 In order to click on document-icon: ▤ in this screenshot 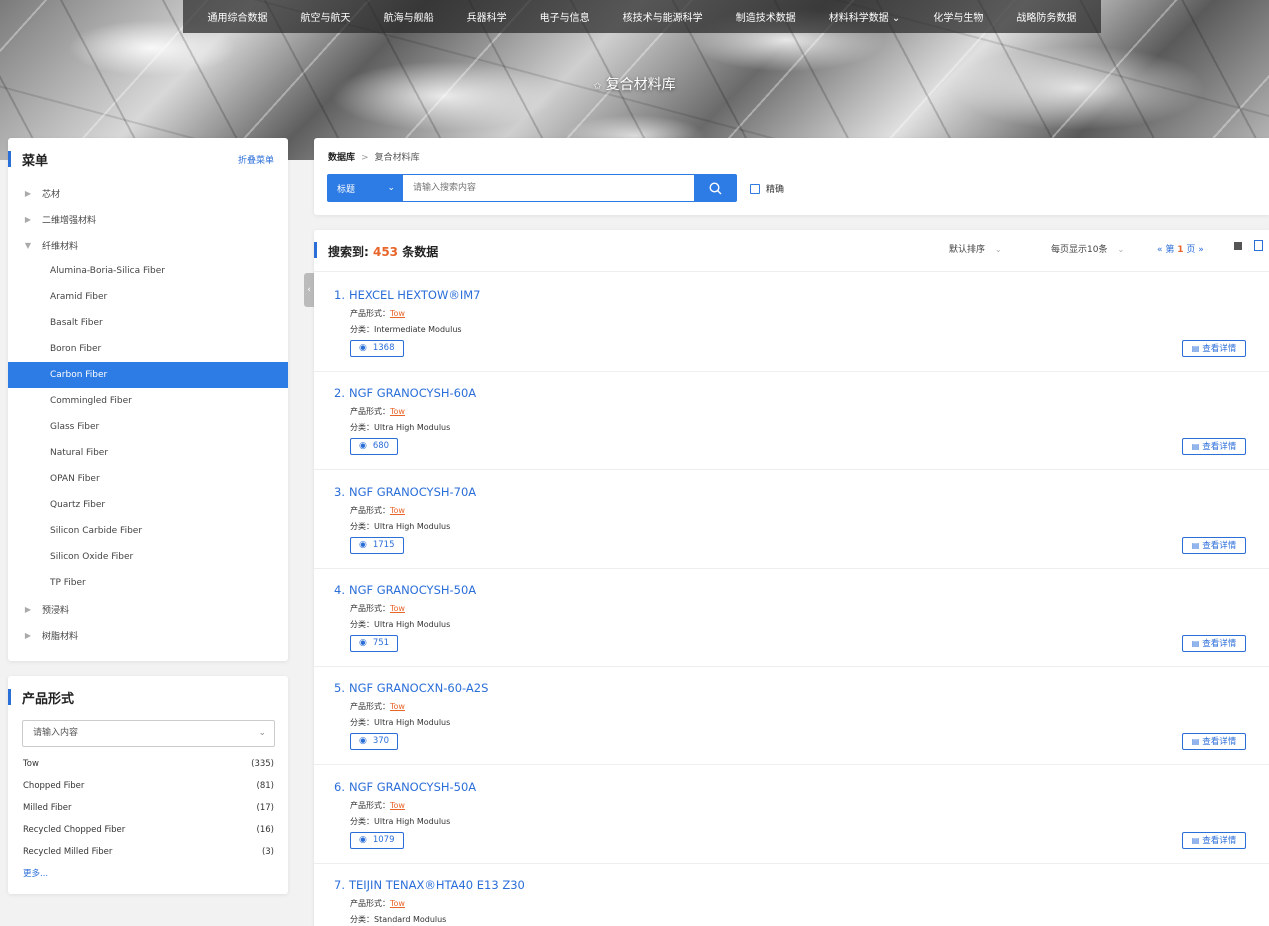, I will do `click(1195, 447)`.